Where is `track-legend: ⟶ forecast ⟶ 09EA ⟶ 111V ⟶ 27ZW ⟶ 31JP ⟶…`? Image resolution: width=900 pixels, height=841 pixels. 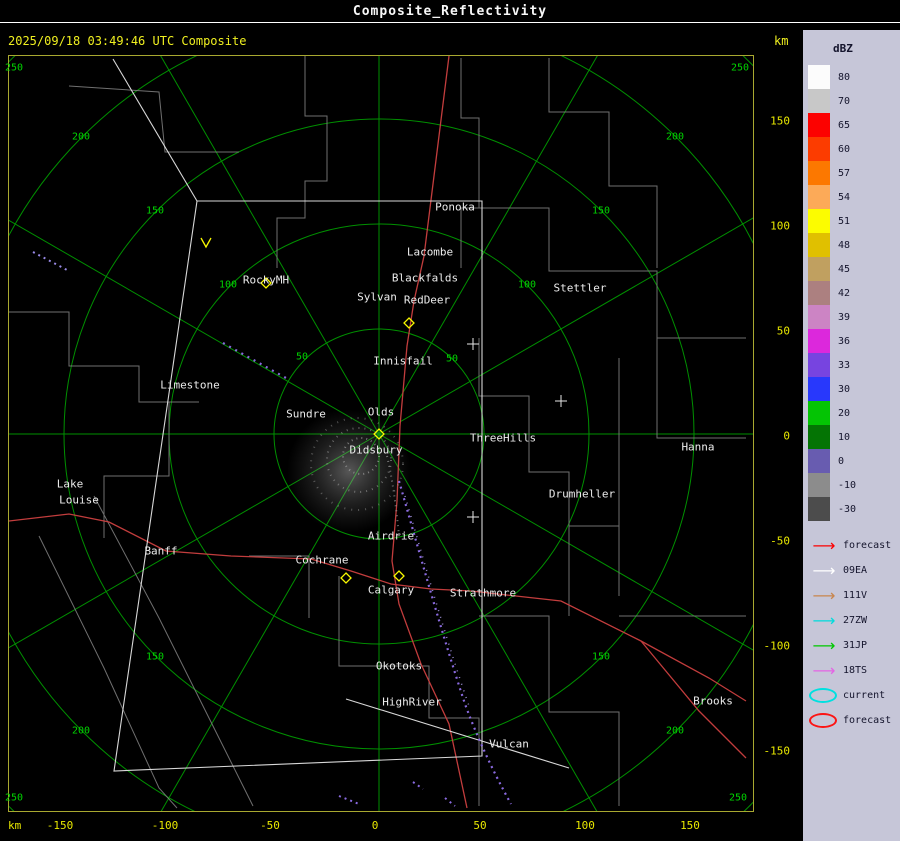
track-legend: ⟶ forecast ⟶ 09EA ⟶ 111V ⟶ 27ZW ⟶ 31JP ⟶… is located at coordinates (851, 633).